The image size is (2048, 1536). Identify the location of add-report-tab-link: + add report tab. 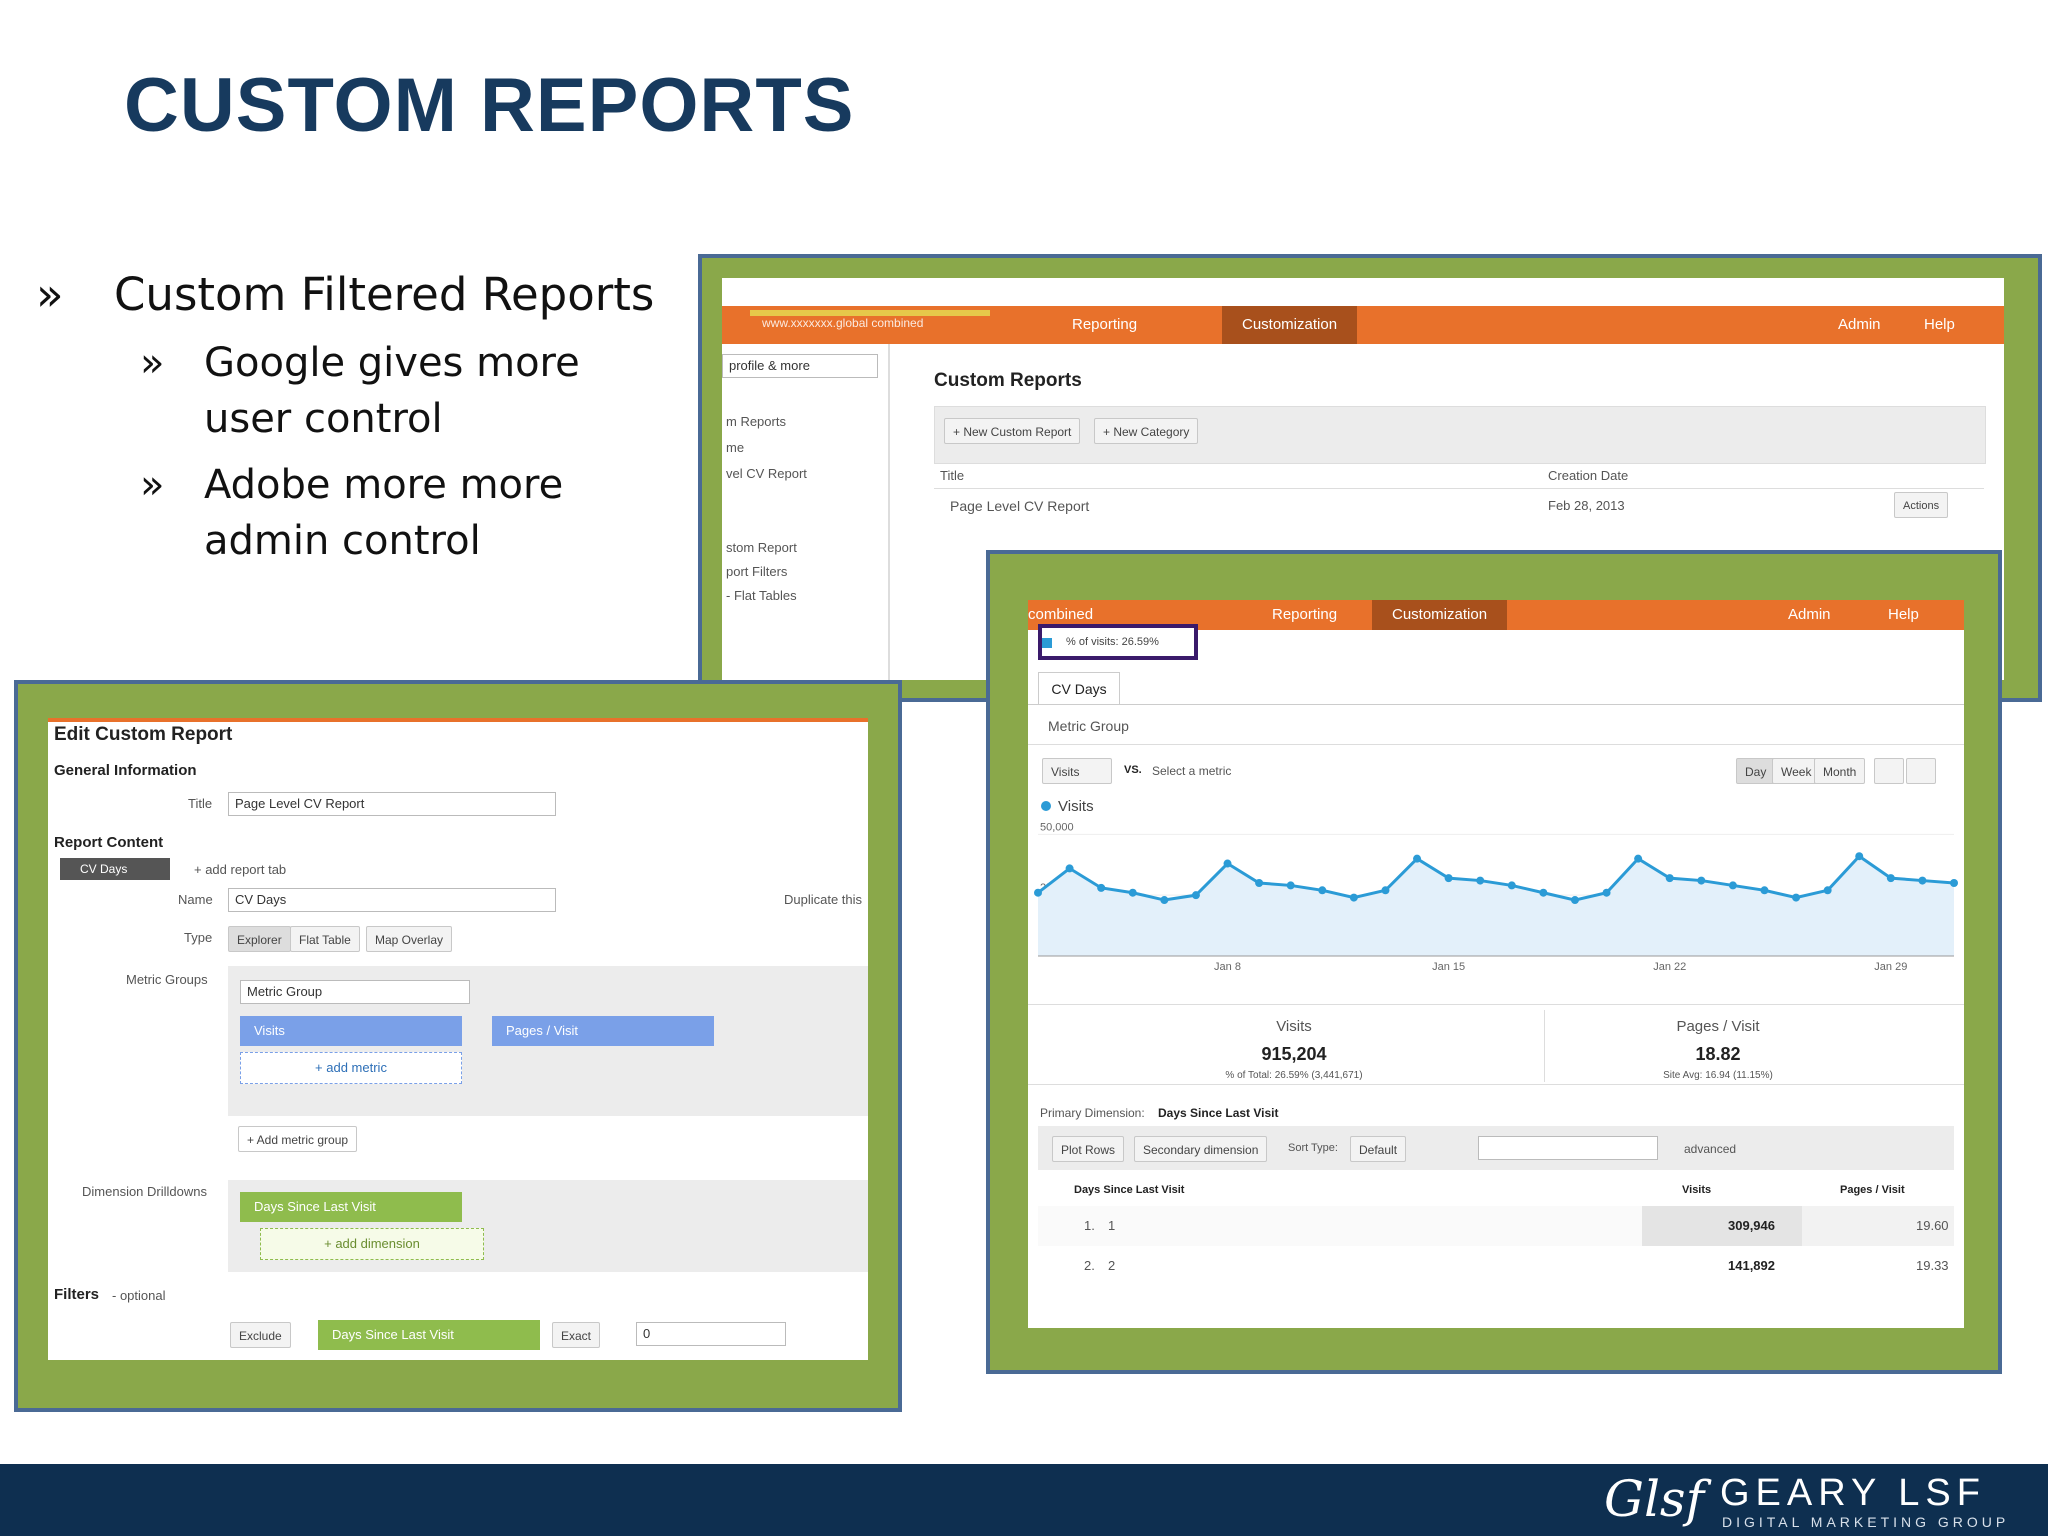
(240, 869).